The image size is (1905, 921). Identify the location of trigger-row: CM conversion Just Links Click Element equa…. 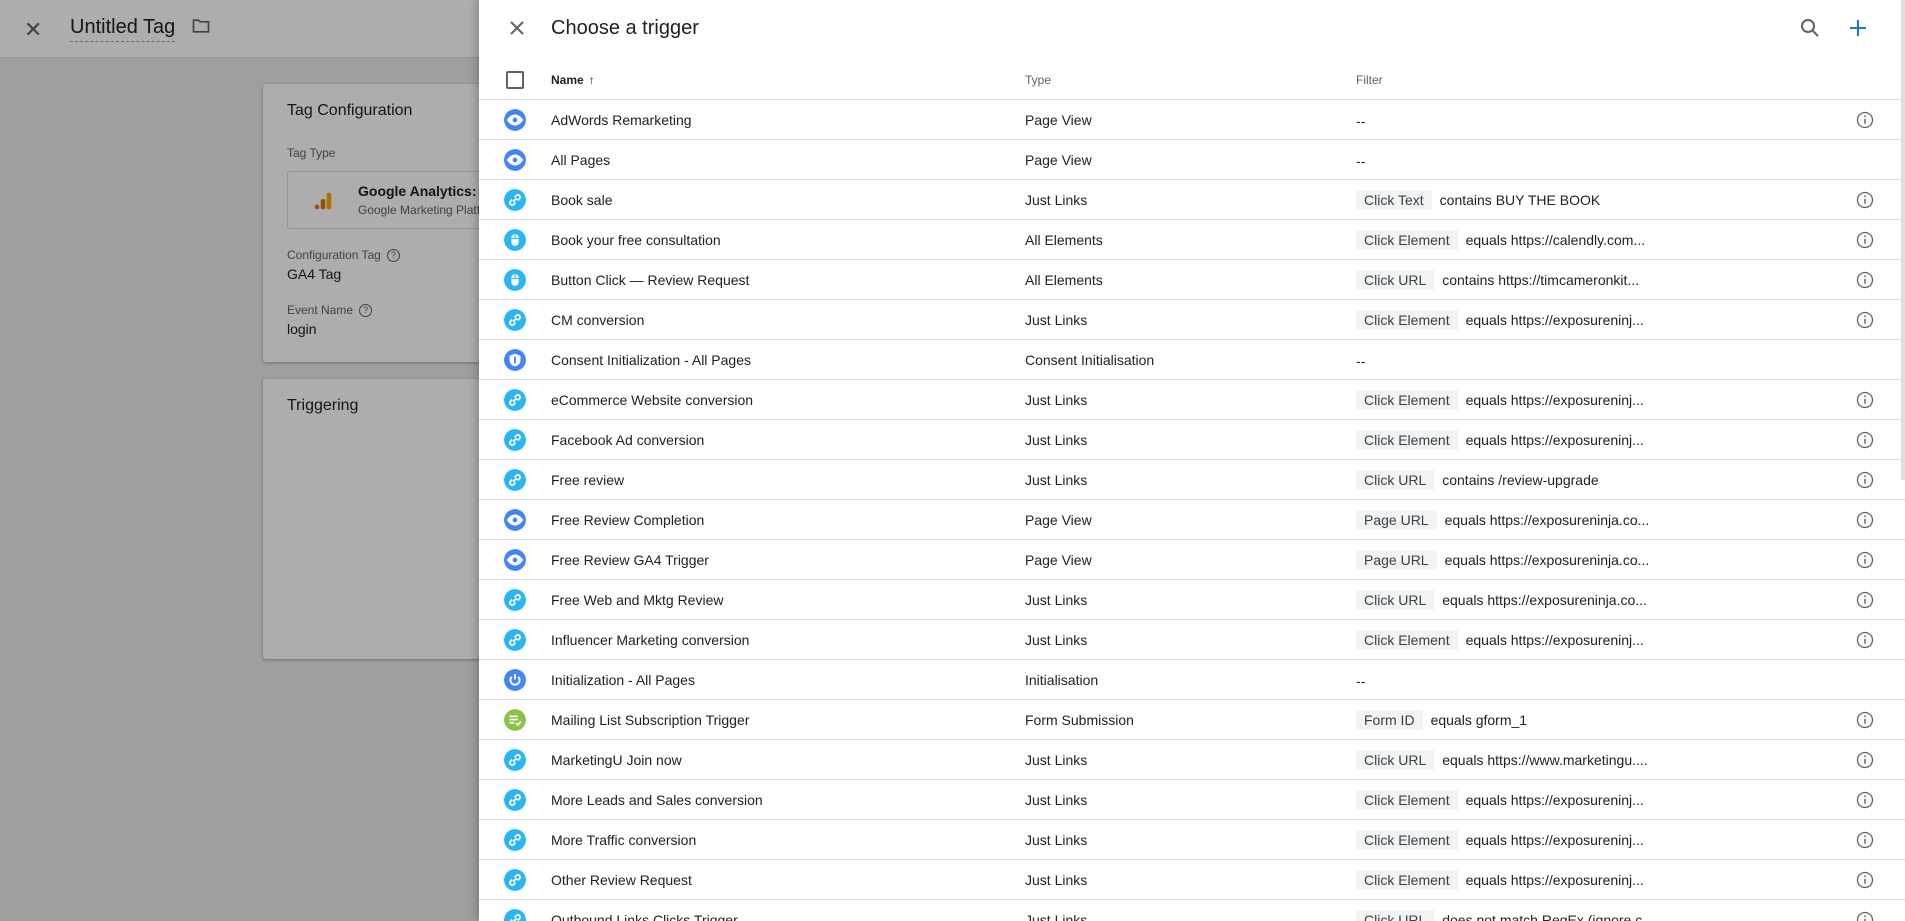
(1192, 320).